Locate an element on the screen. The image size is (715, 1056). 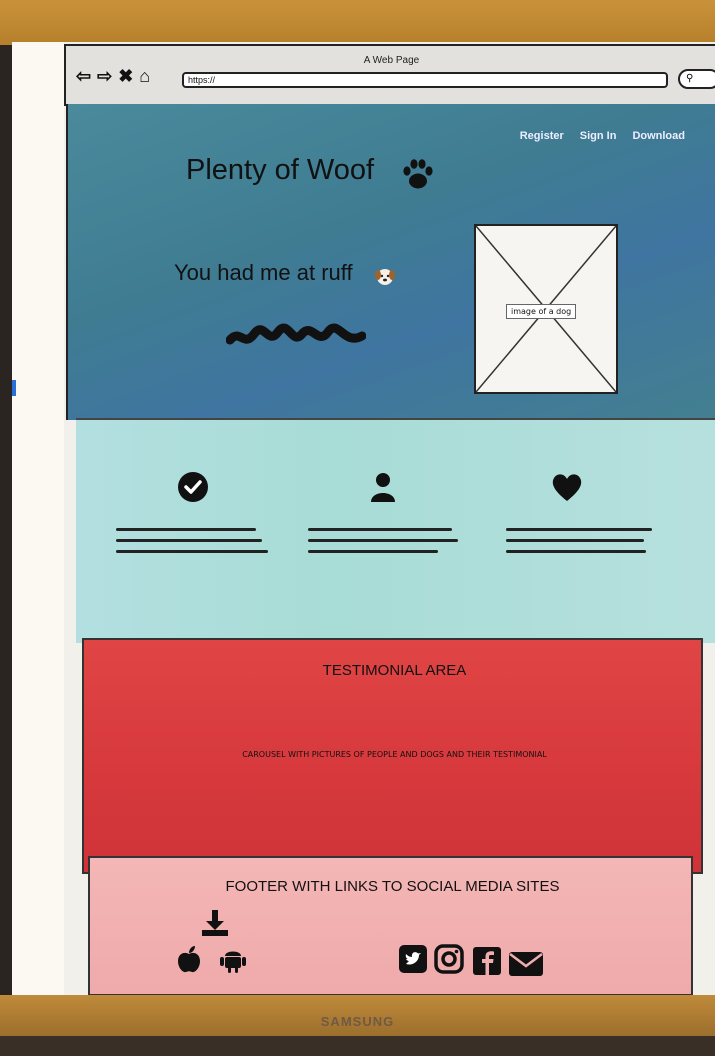
download-icon is located at coordinates (215, 923).